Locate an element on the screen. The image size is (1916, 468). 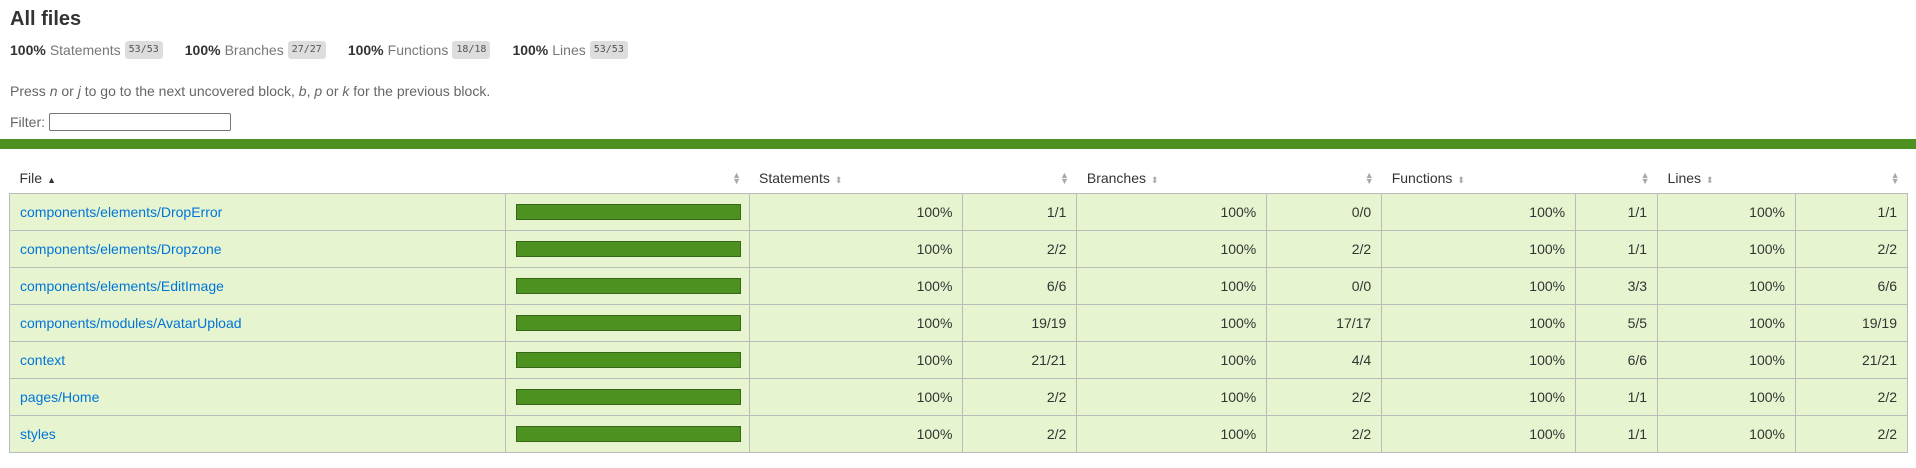
file-link: components/modules/AvatarUpload is located at coordinates (131, 323).